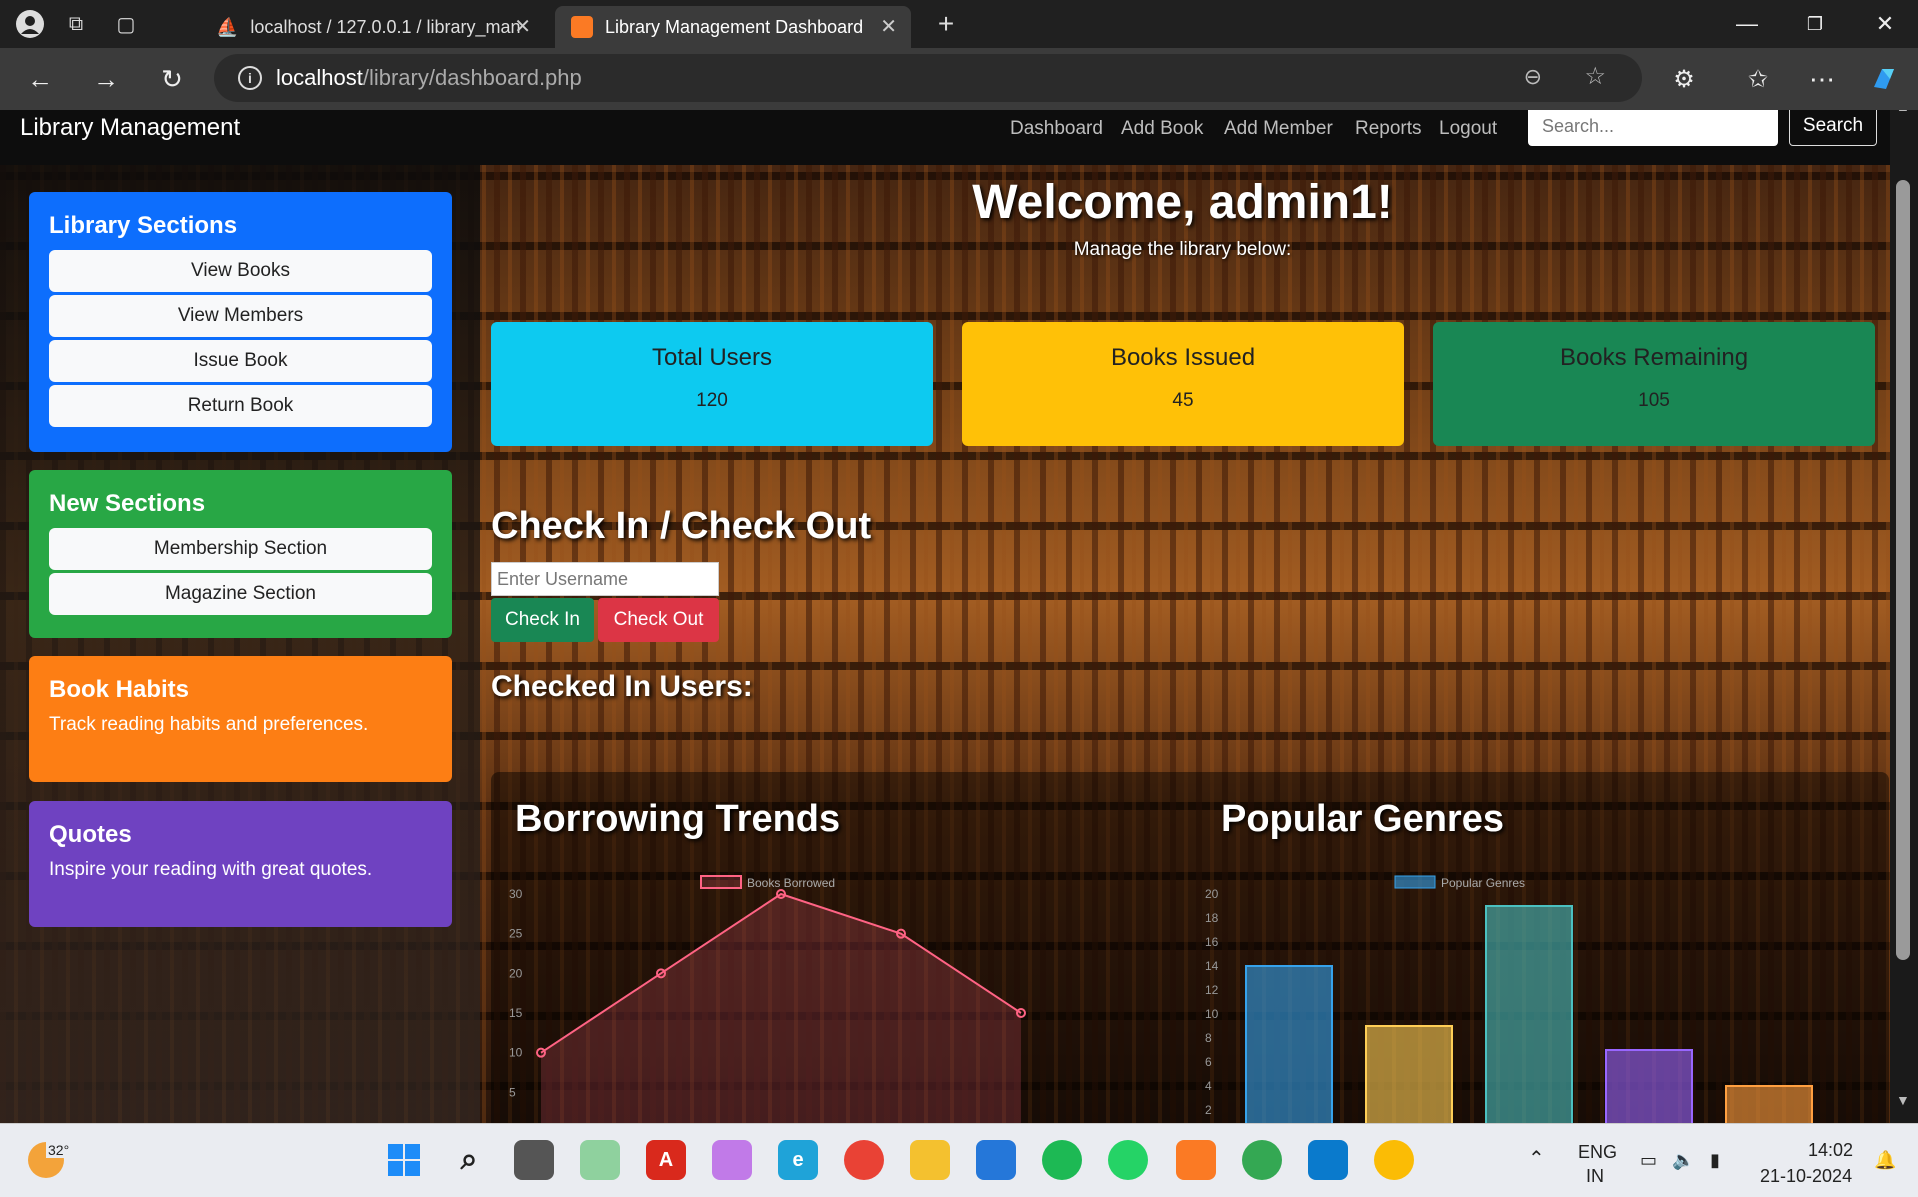 This screenshot has height=1197, width=1918. Describe the element at coordinates (1747, 24) in the screenshot. I see `minimize-icon: —` at that location.